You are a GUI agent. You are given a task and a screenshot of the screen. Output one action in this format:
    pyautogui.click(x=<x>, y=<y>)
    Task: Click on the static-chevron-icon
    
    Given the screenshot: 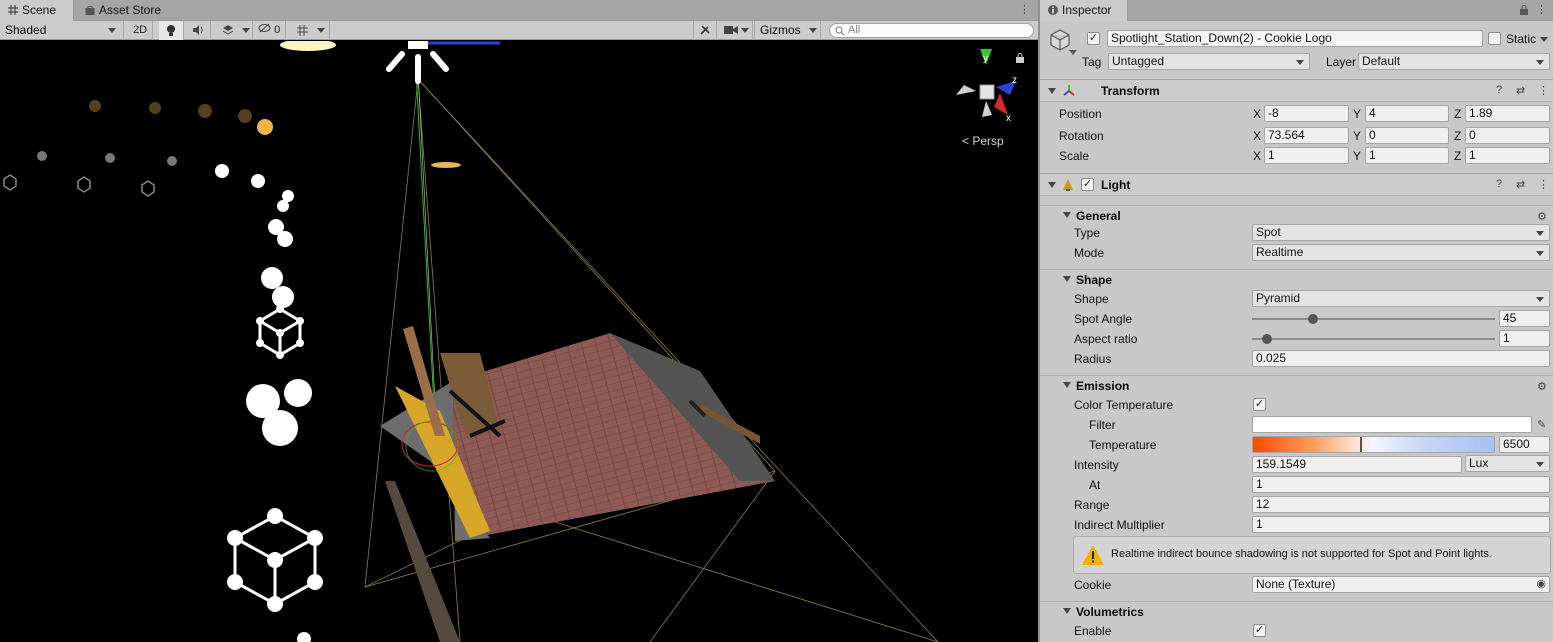 What is the action you would take?
    pyautogui.click(x=1544, y=39)
    